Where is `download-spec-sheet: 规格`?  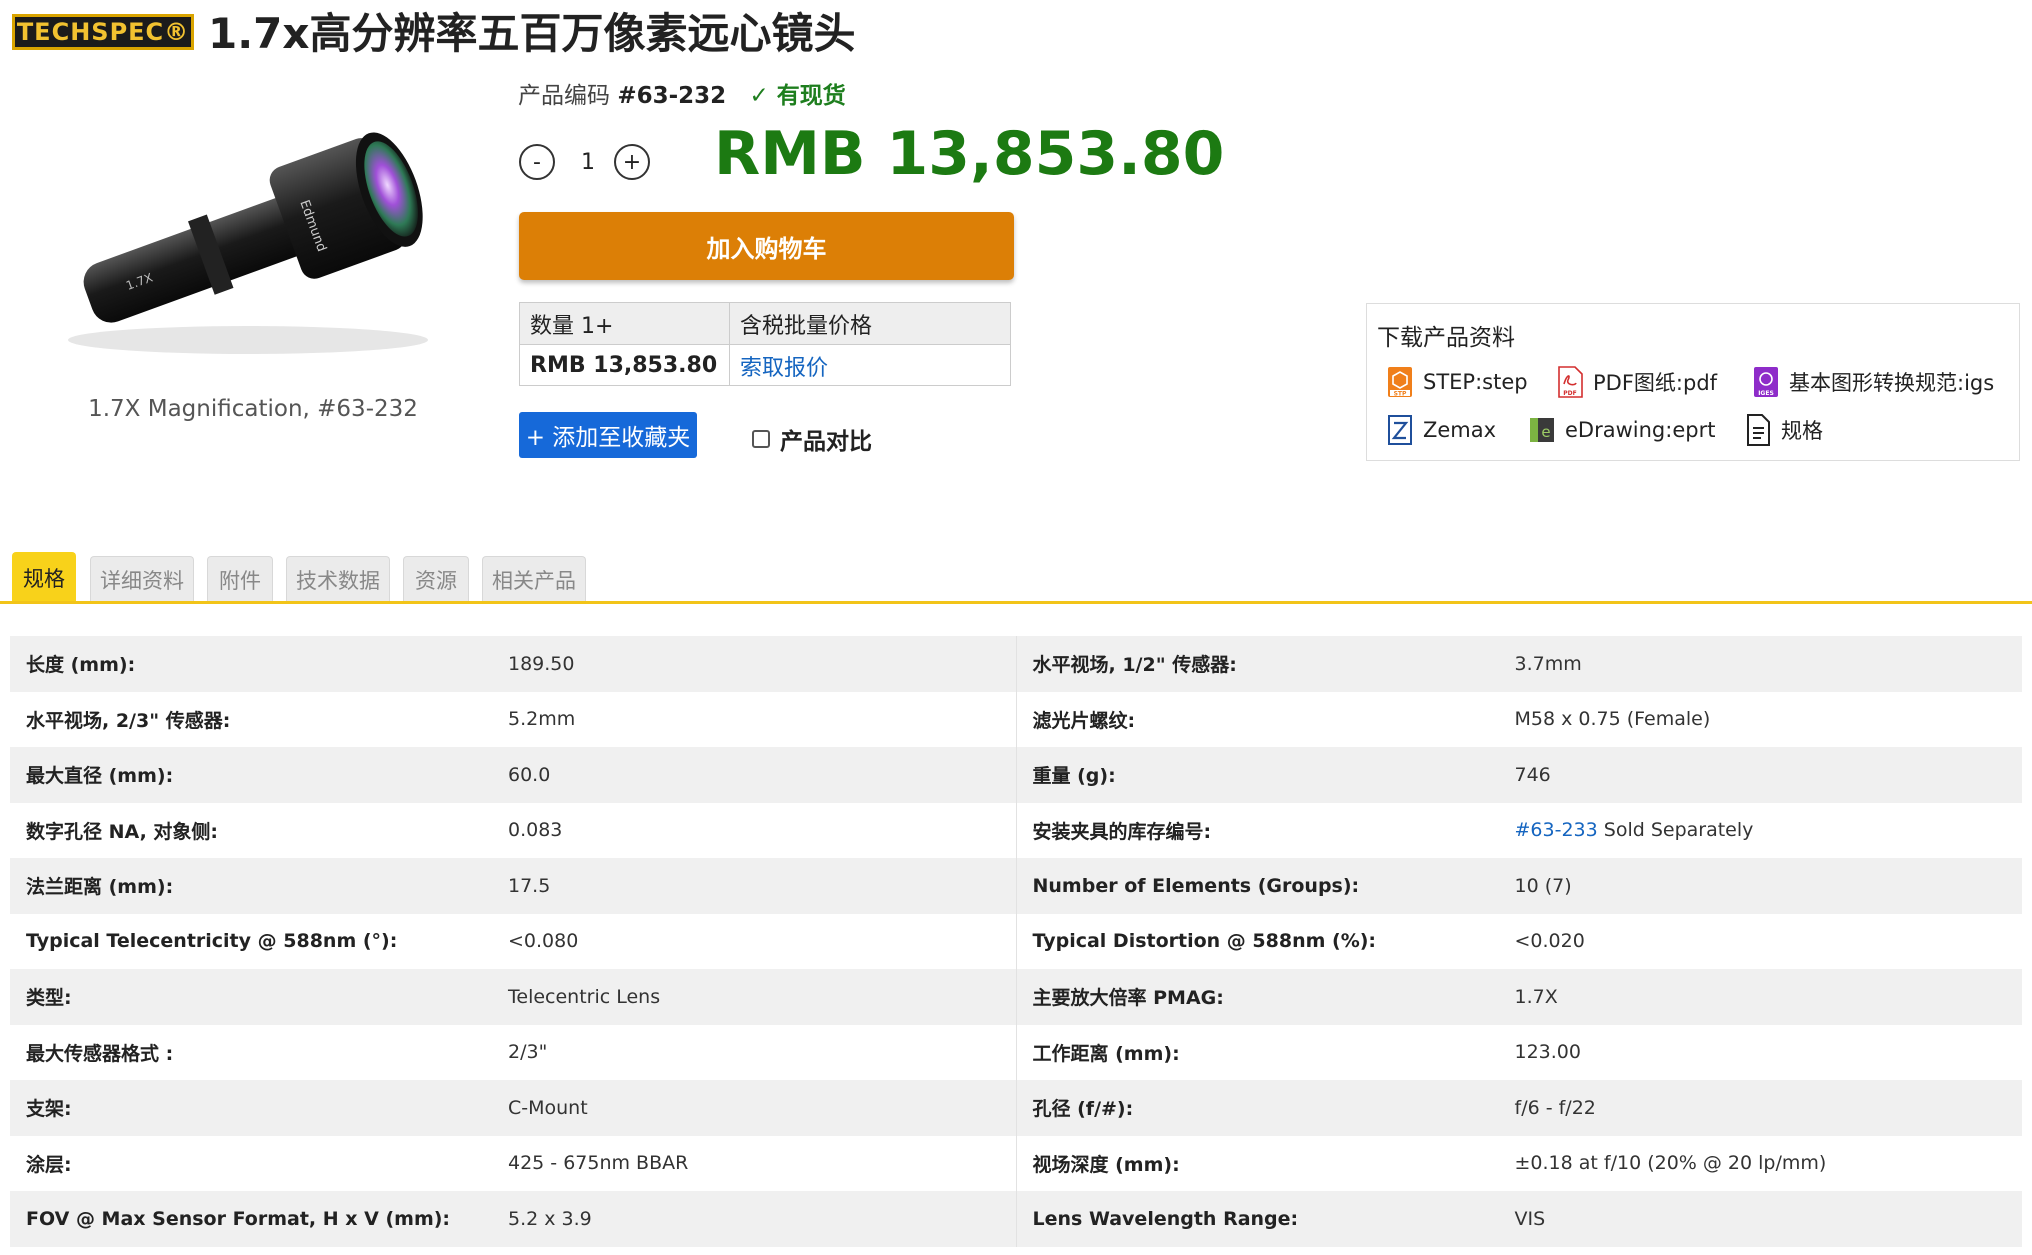 download-spec-sheet: 规格 is located at coordinates (1784, 430).